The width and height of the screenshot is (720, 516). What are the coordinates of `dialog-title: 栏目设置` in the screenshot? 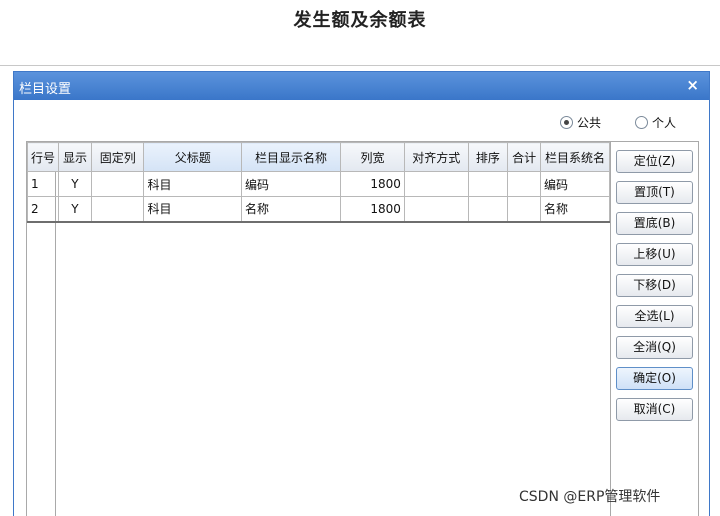 It's located at (45, 89).